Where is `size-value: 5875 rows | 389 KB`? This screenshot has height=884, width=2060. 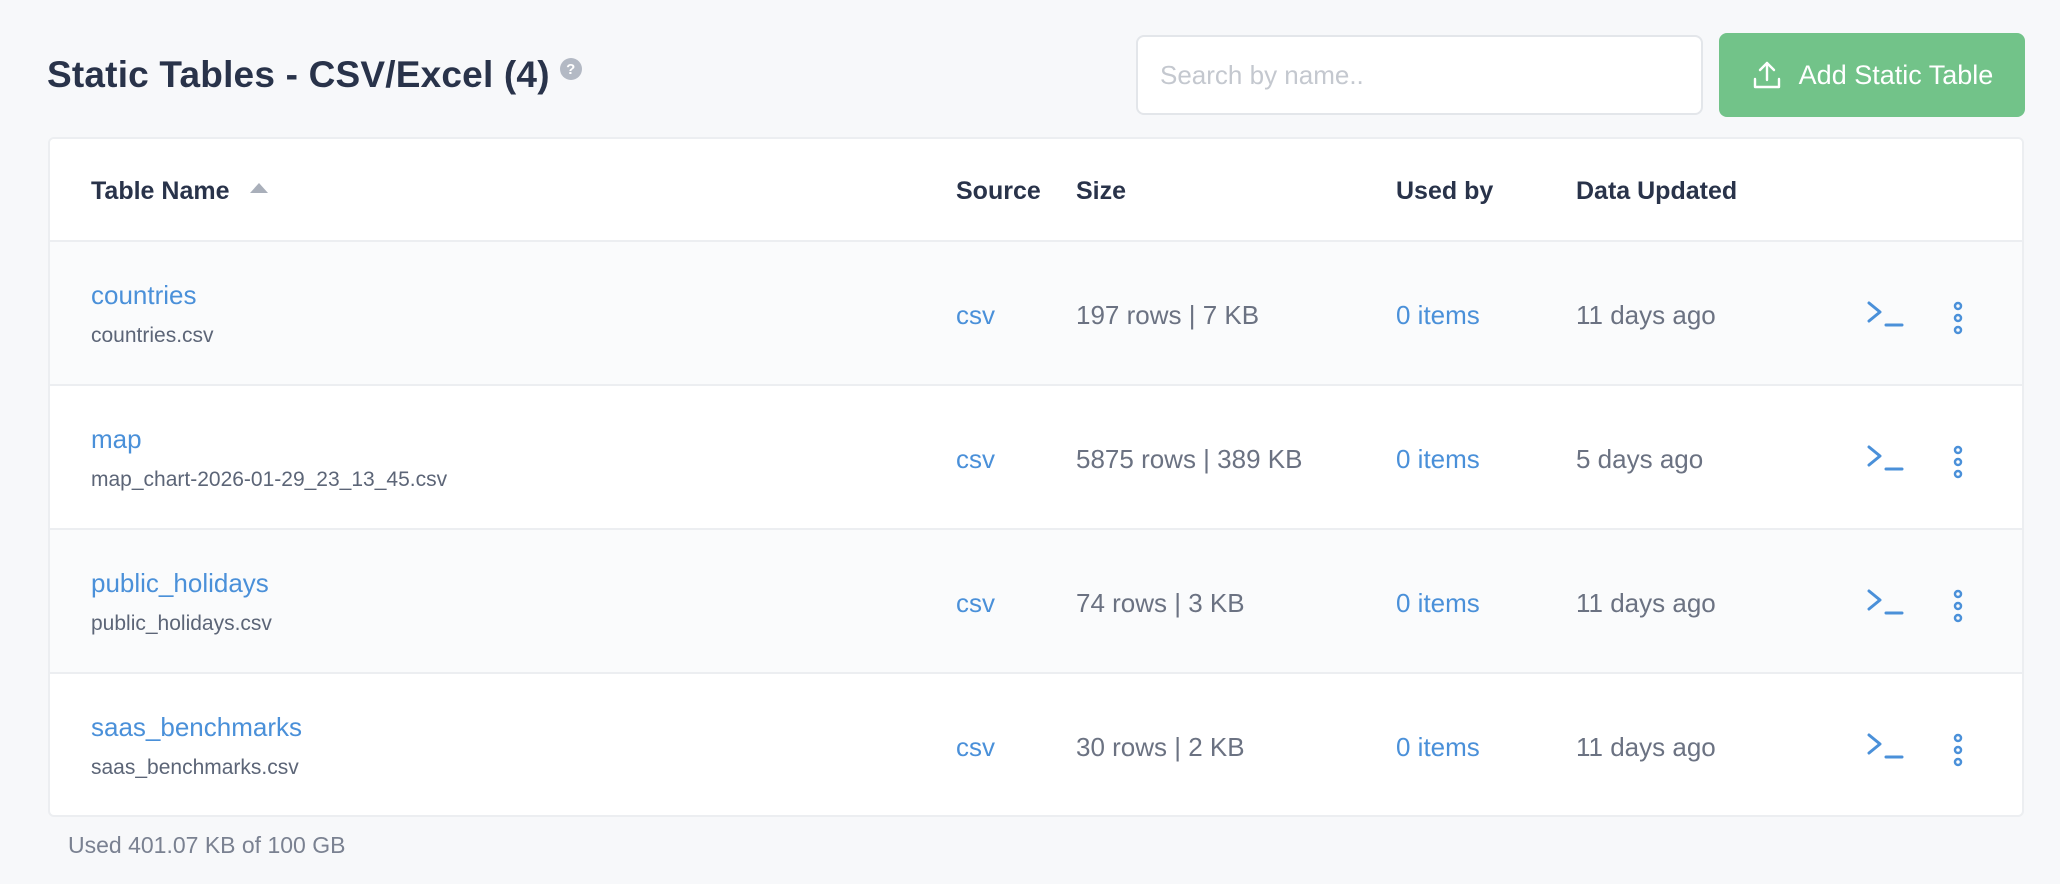
size-value: 5875 rows | 389 KB is located at coordinates (1189, 459).